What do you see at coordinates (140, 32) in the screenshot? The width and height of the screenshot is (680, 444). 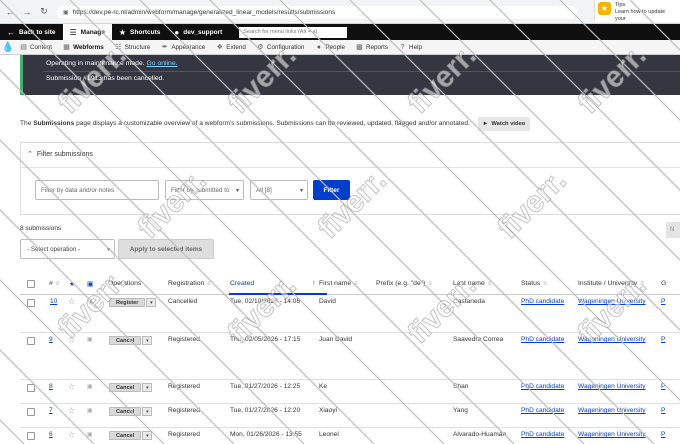 I see `shortcuts-tab: ★ Shortcuts` at bounding box center [140, 32].